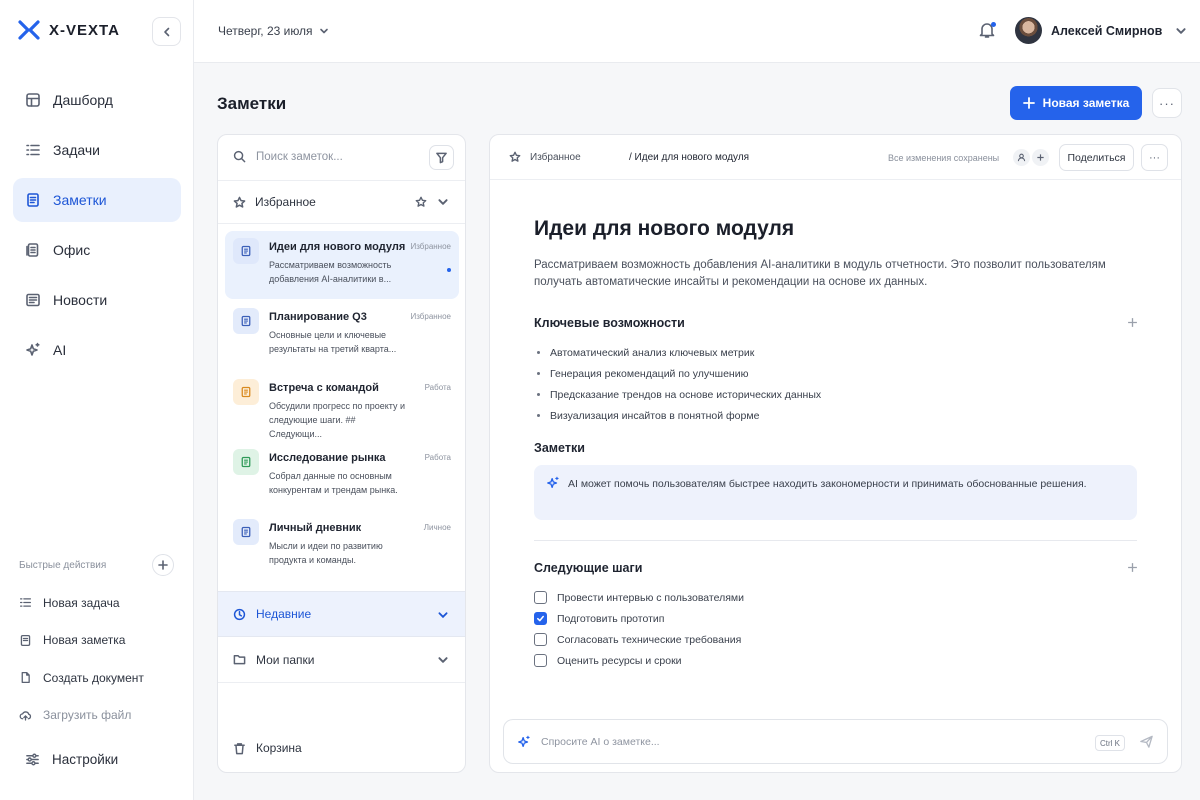 This screenshot has height=800, width=1200. What do you see at coordinates (324, 387) in the screenshot?
I see `note-title: Встреча с командой` at bounding box center [324, 387].